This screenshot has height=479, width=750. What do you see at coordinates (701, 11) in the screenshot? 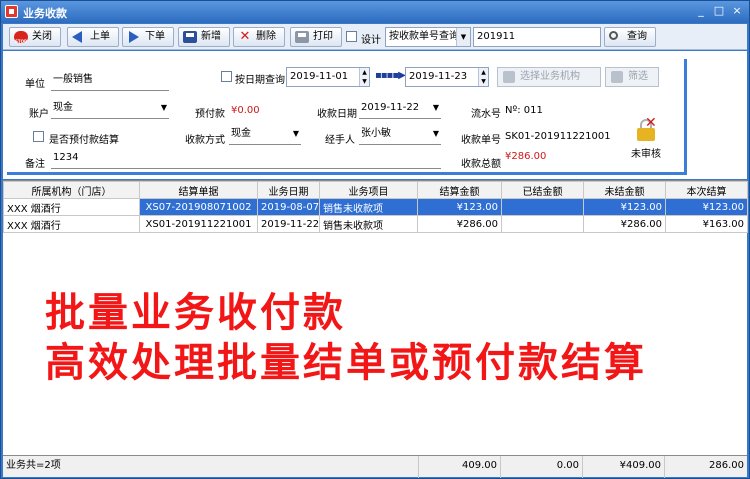
I see `minimize-button: _` at bounding box center [701, 11].